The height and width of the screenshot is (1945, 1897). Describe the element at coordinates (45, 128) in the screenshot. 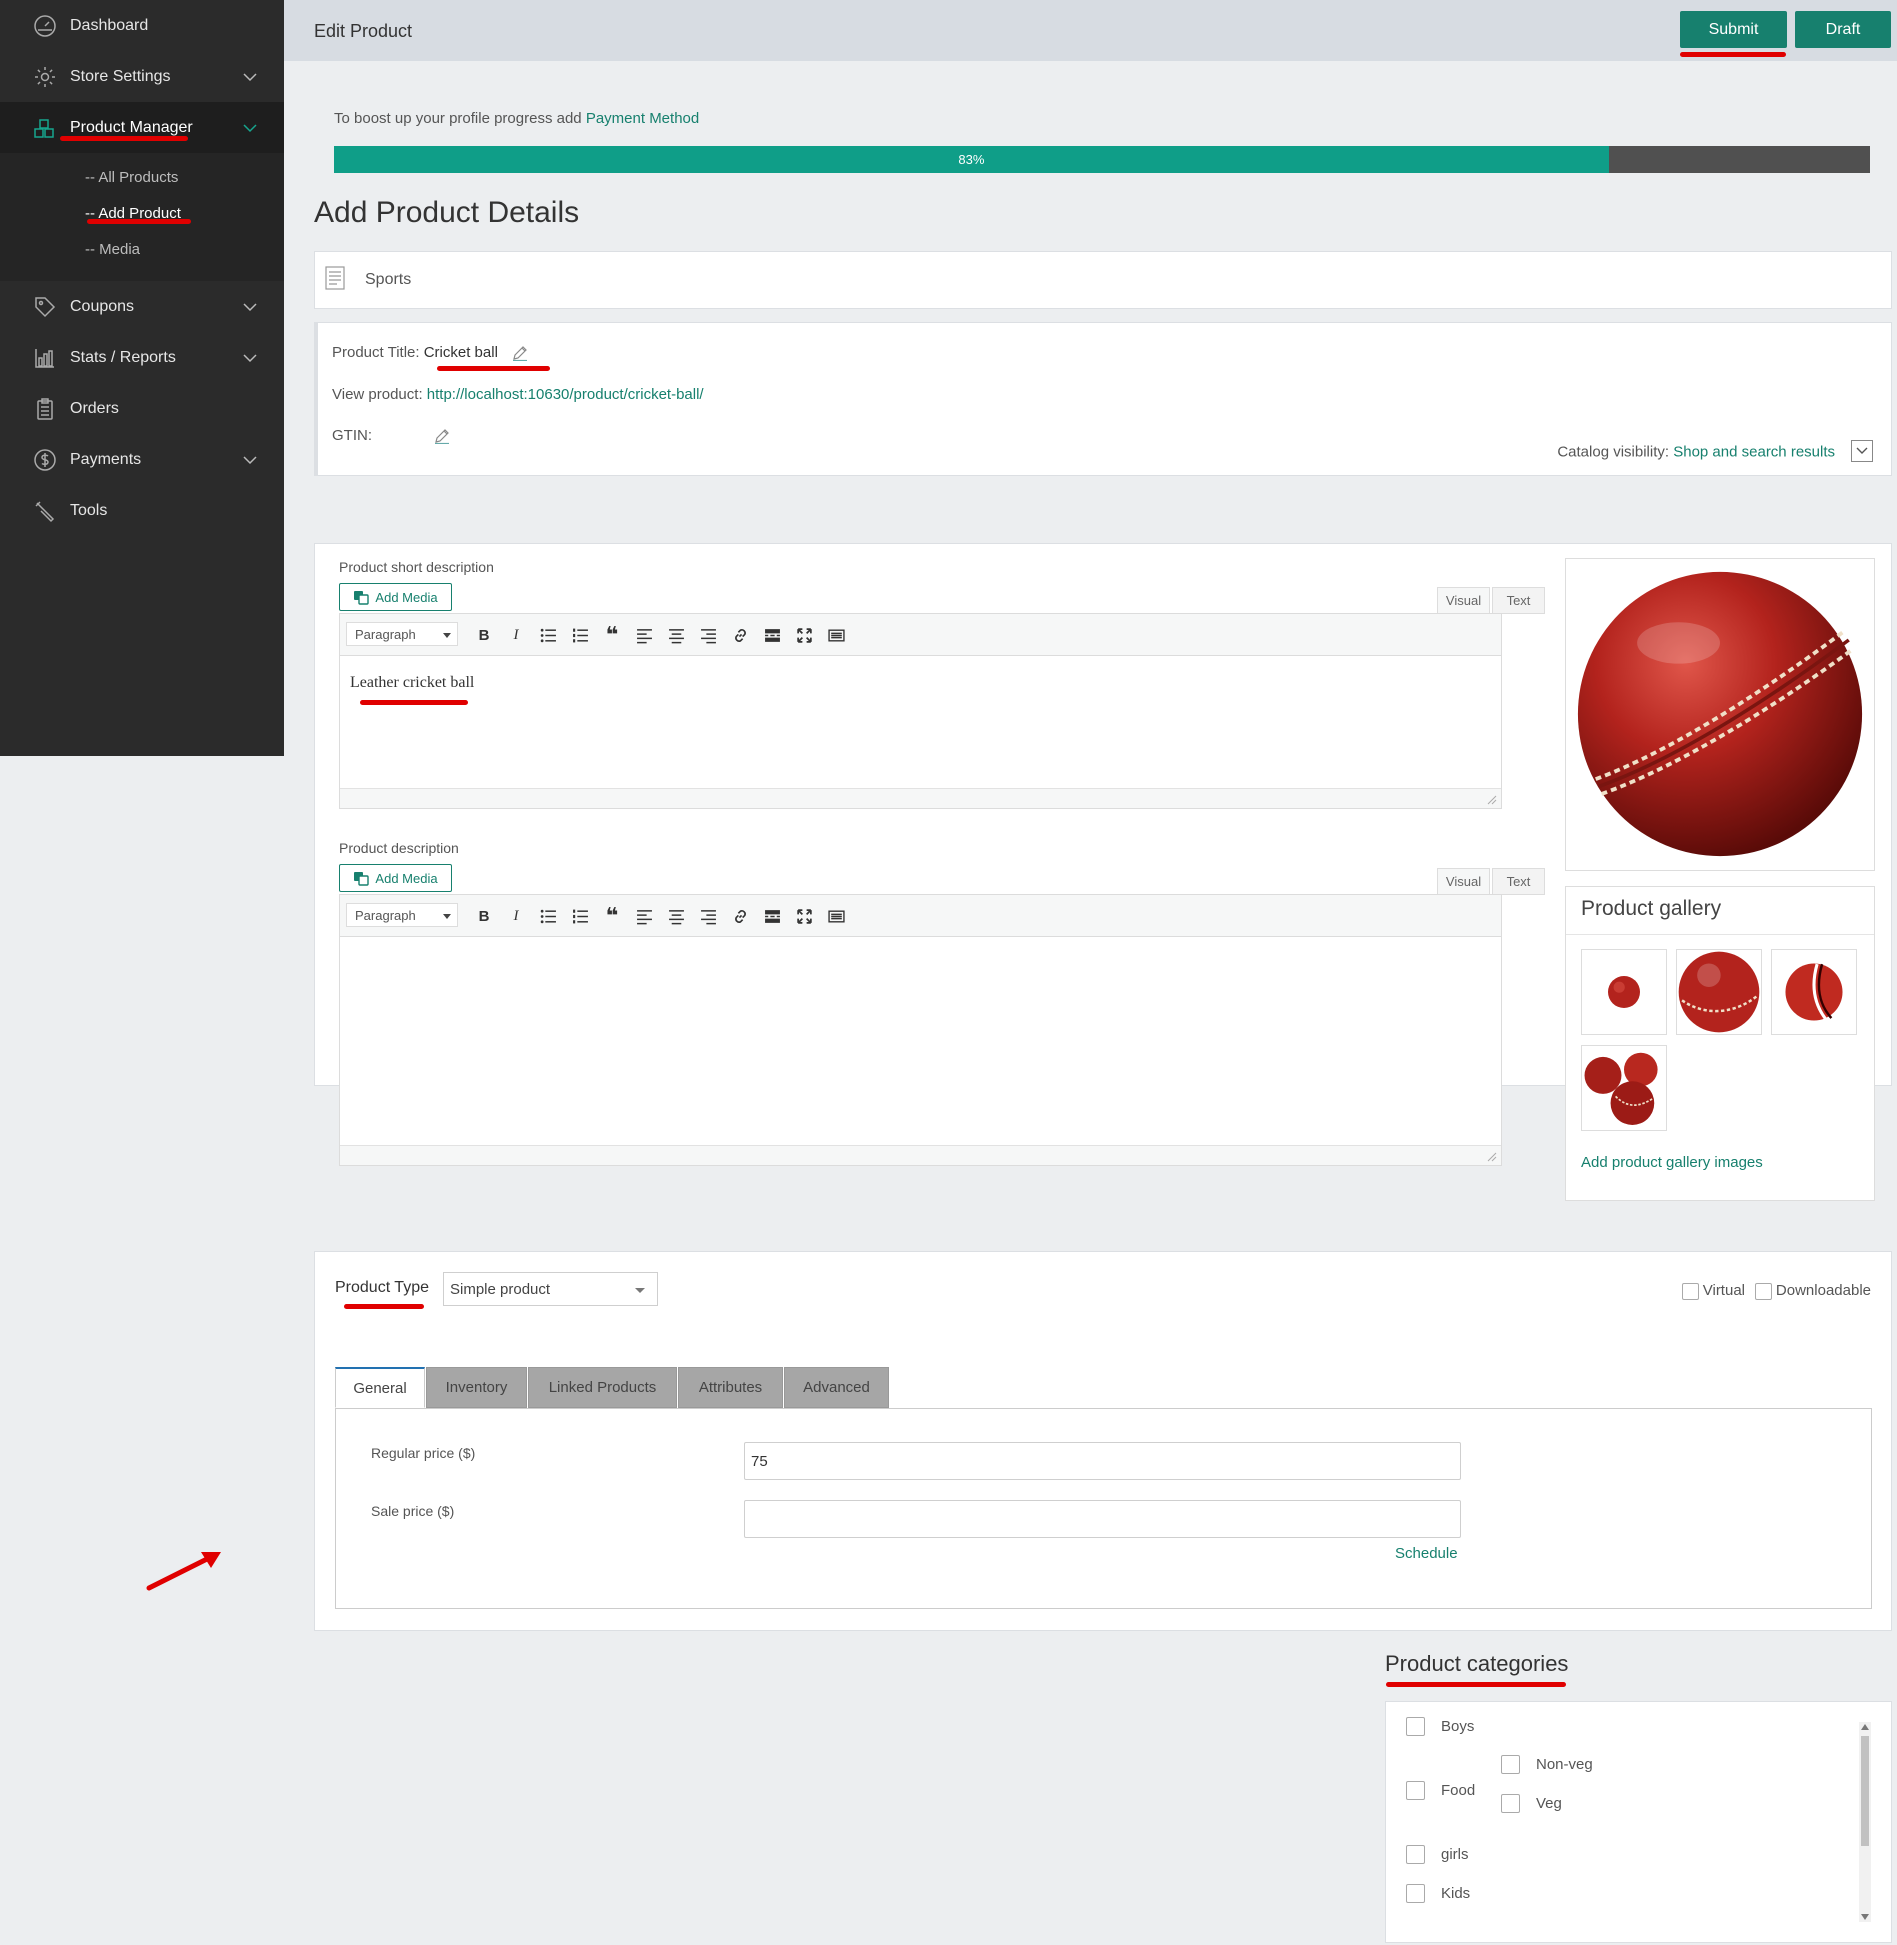

I see `boxes-icon` at that location.